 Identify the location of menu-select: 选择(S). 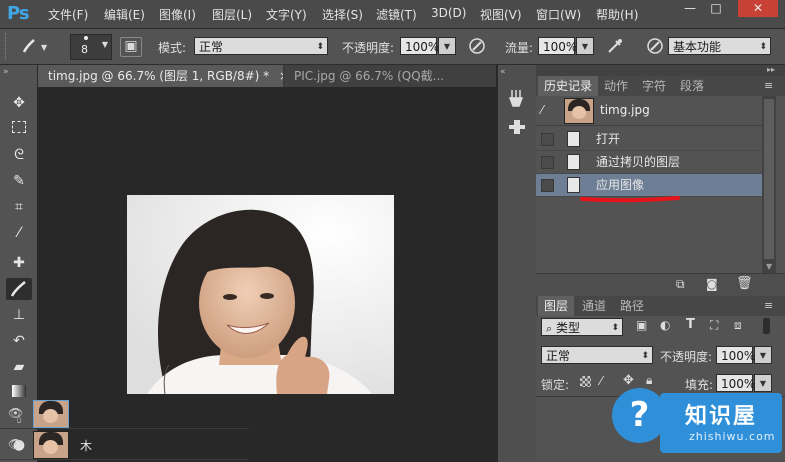
(342, 14).